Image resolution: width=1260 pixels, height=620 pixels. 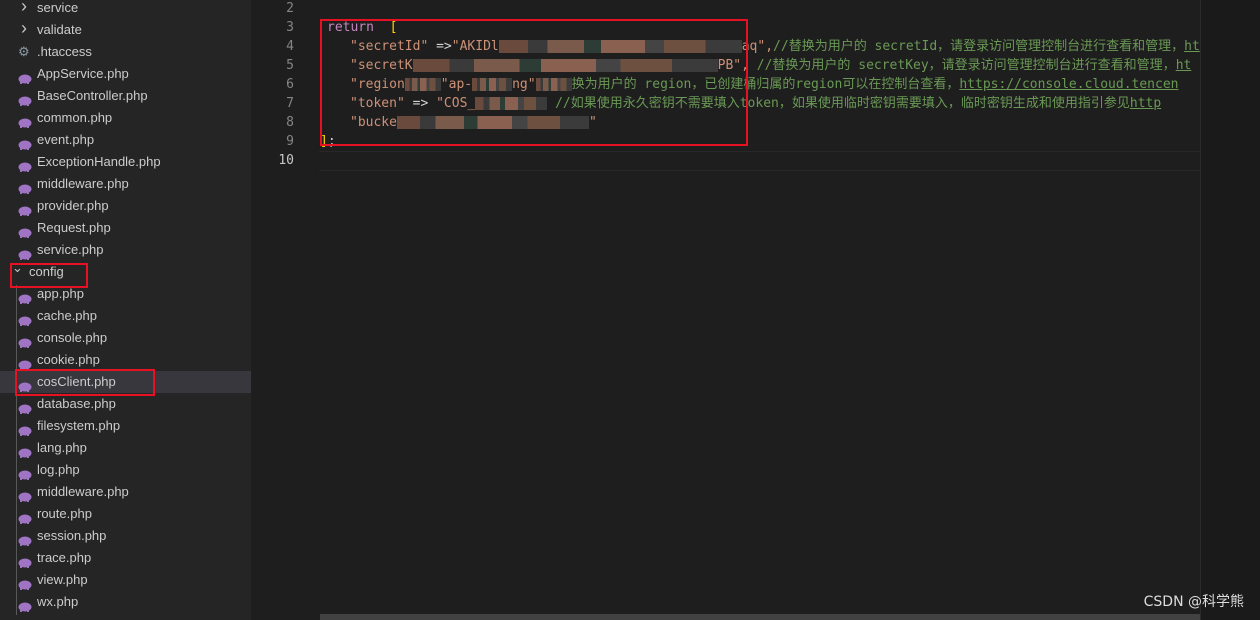 I want to click on explorer-item-label: database.php, so click(x=76, y=403).